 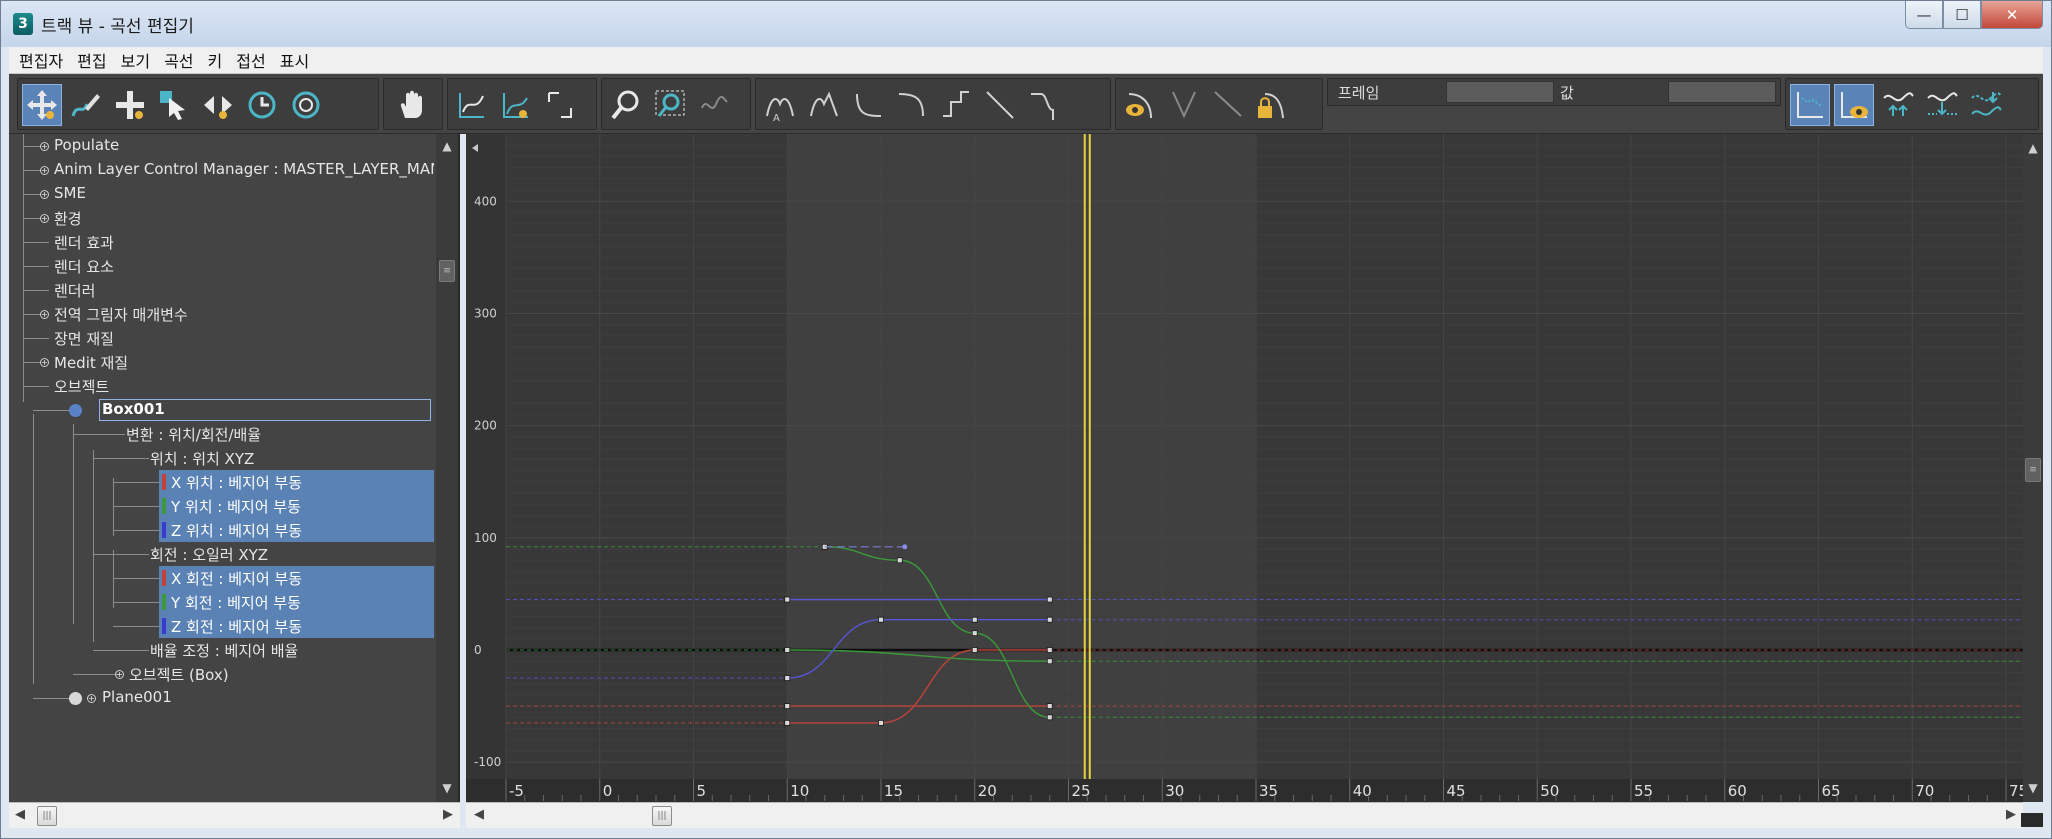 I want to click on show-tangents-button, so click(x=1140, y=105).